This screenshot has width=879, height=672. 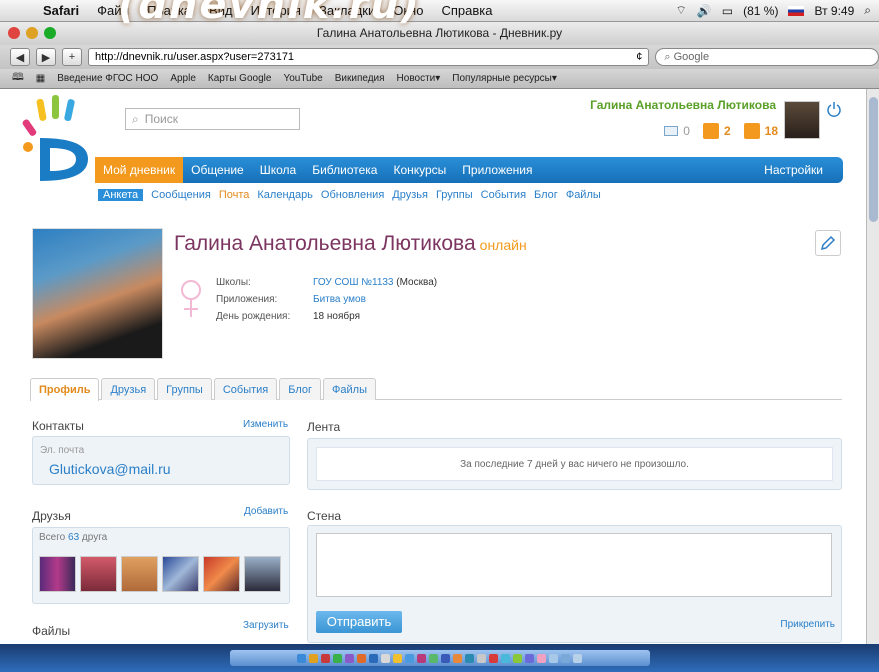 I want to click on bookmark-popular: Популярные ресурсы▾, so click(x=504, y=78).